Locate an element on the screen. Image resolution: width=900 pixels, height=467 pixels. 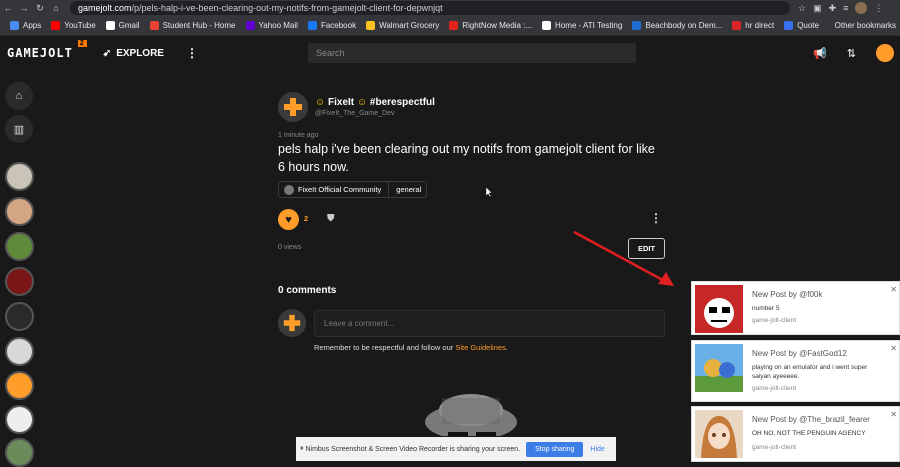
empty-comments-mascot is located at coordinates (471, 415).